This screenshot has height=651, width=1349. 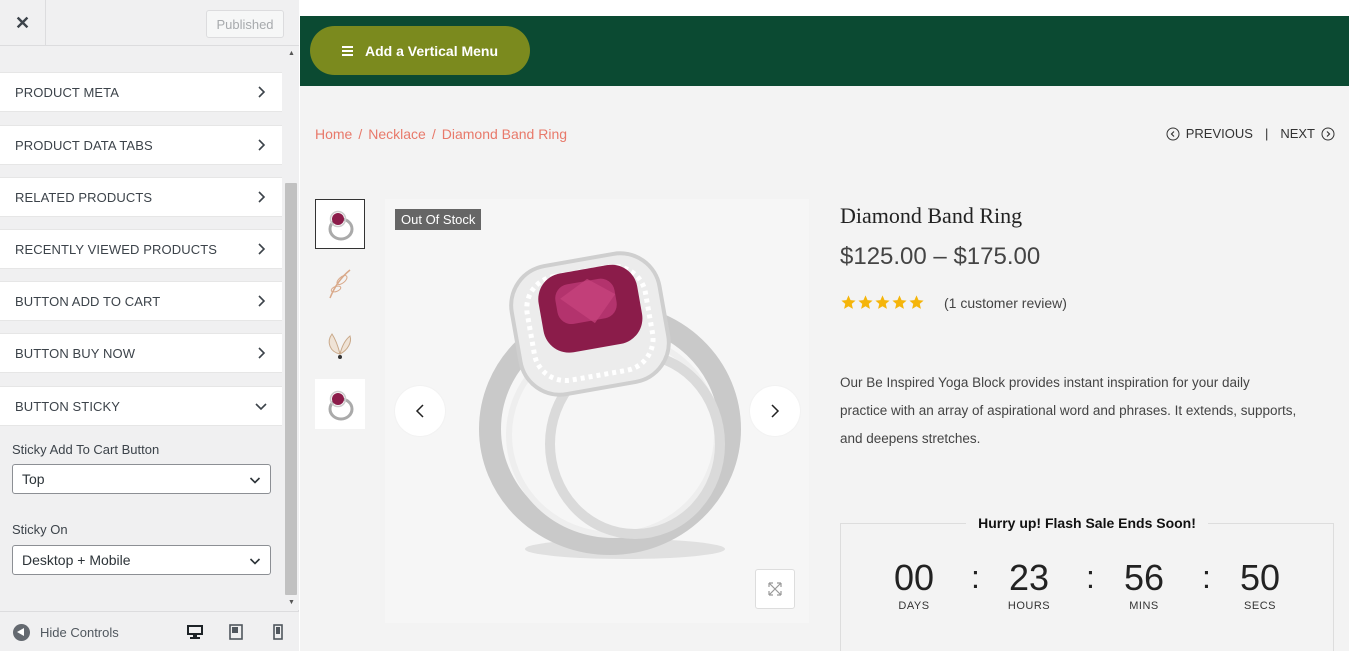 What do you see at coordinates (1029, 606) in the screenshot?
I see `countdown-unit-label: HOURS` at bounding box center [1029, 606].